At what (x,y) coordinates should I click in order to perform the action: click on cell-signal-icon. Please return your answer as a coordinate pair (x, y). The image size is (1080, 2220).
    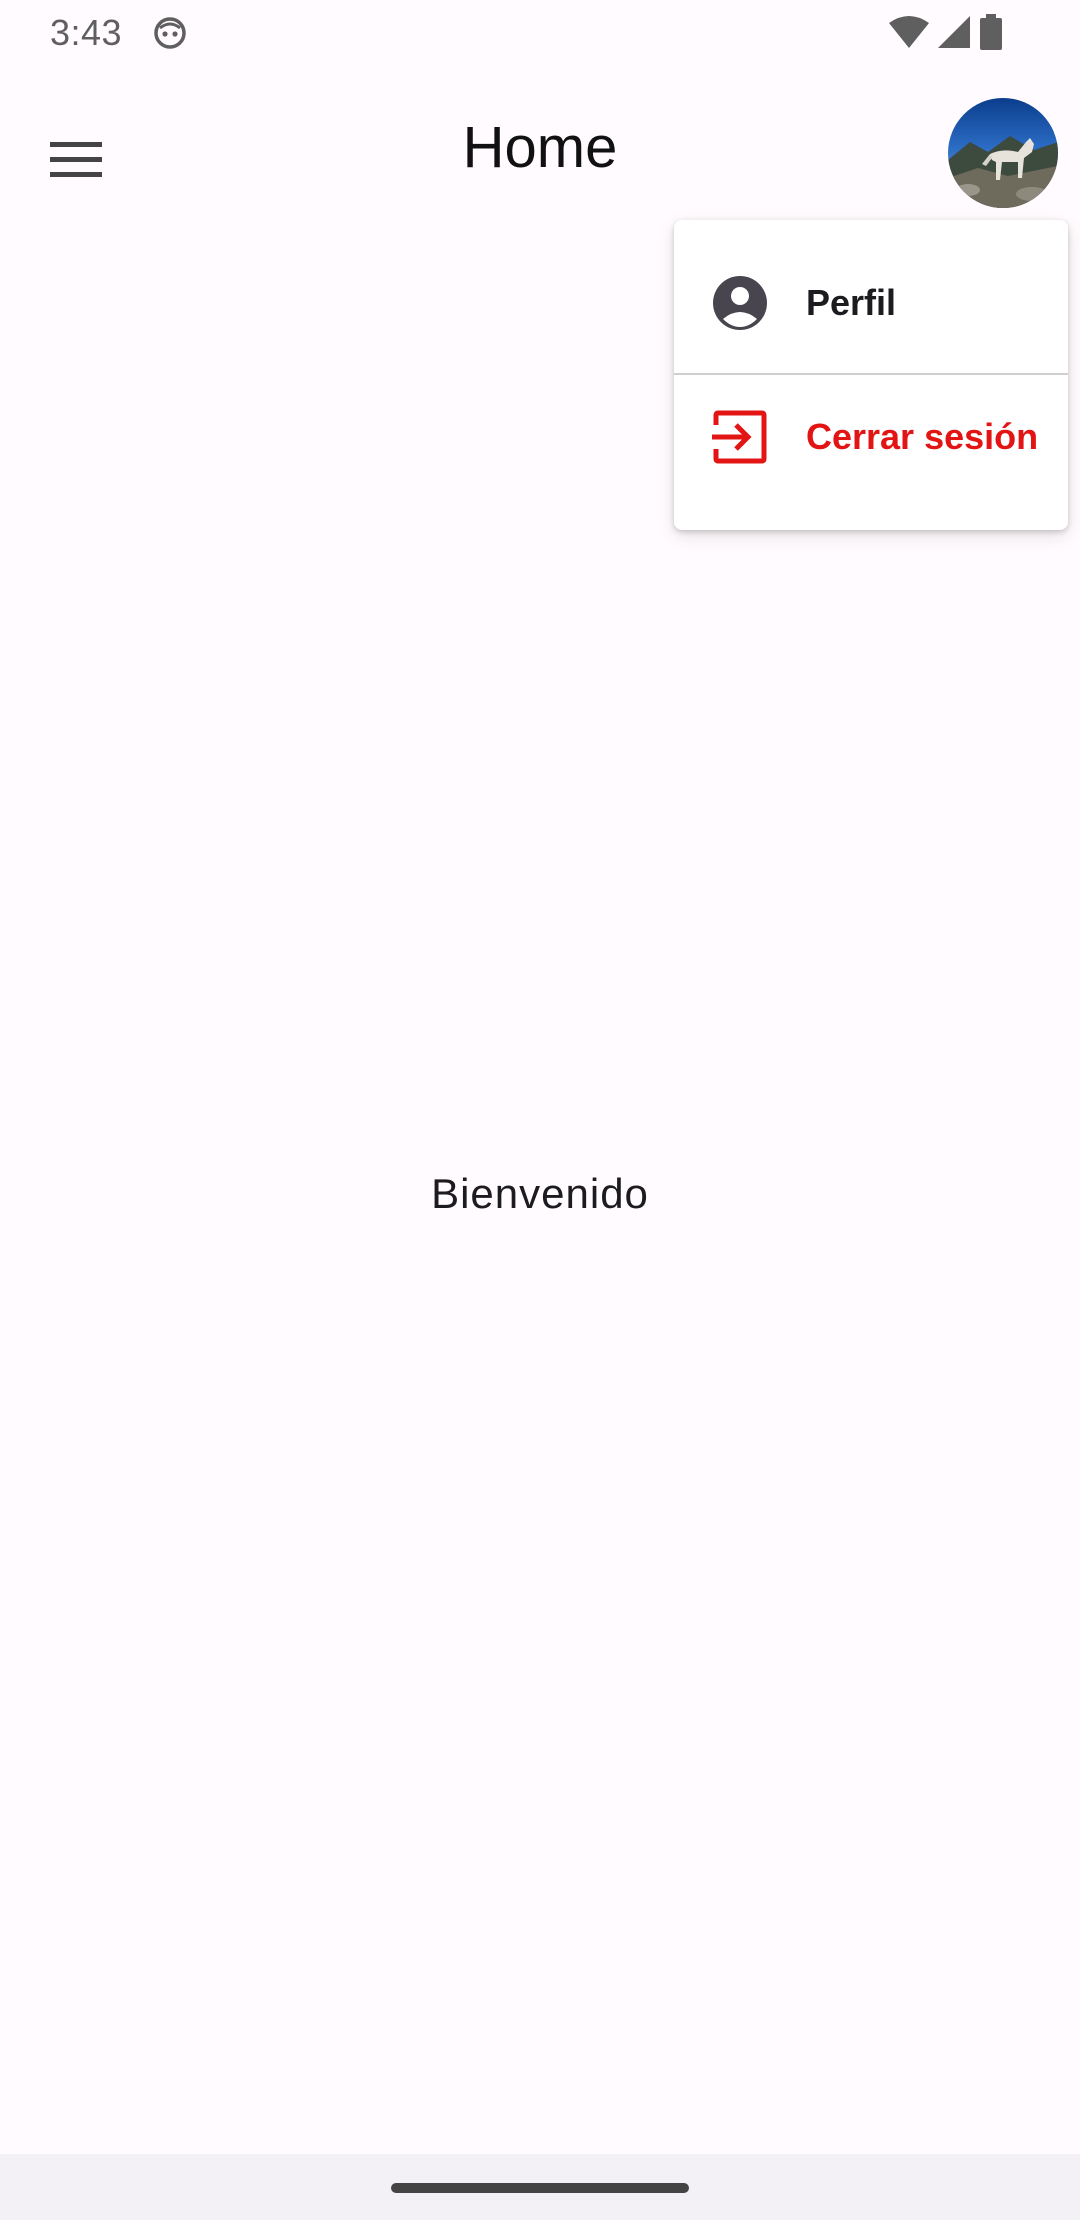
    Looking at the image, I should click on (954, 32).